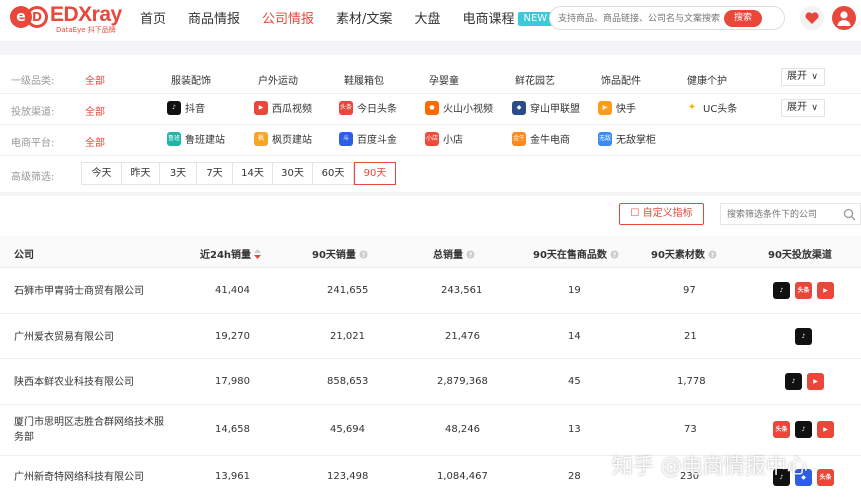 Image resolution: width=861 pixels, height=500 pixels. What do you see at coordinates (621, 79) in the screenshot?
I see `category-option: 饰品配件` at bounding box center [621, 79].